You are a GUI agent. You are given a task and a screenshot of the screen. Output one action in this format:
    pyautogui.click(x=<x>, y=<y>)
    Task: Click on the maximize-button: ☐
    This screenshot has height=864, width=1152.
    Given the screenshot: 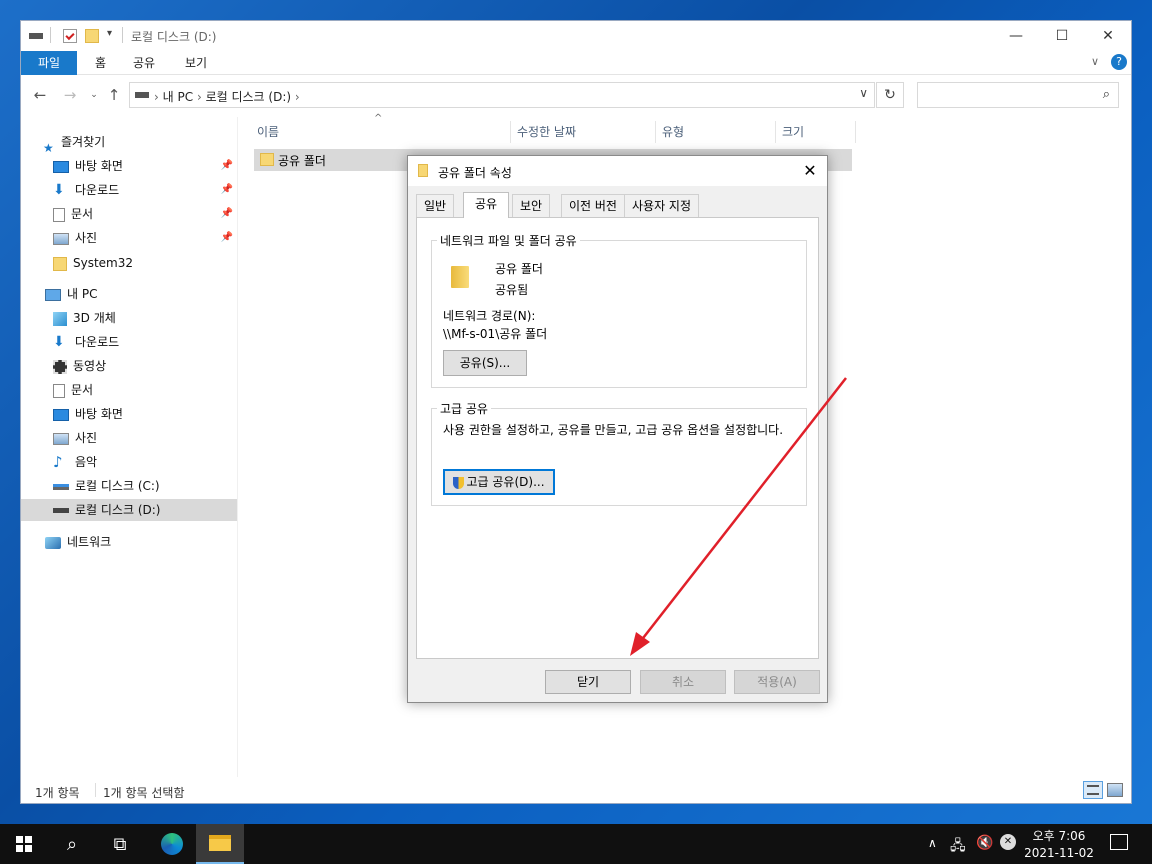 What is the action you would take?
    pyautogui.click(x=1062, y=36)
    